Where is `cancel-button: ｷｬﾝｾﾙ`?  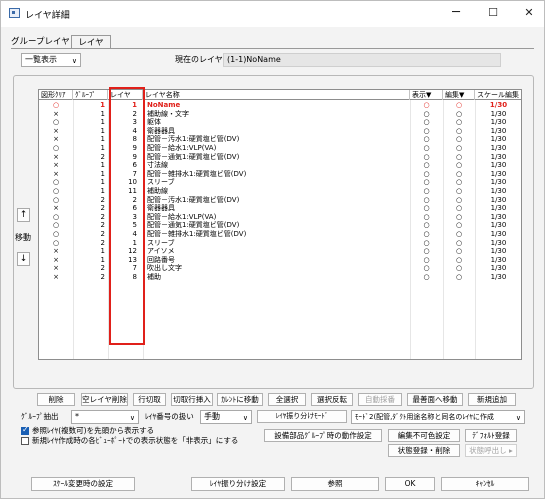
cancel-button: ｷｬﾝｾﾙ is located at coordinates (485, 484).